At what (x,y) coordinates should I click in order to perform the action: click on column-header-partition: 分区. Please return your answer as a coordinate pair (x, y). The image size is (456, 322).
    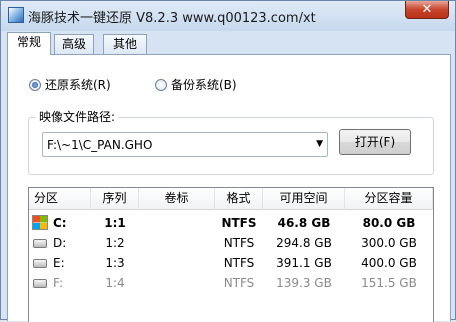
    Looking at the image, I should click on (60, 199).